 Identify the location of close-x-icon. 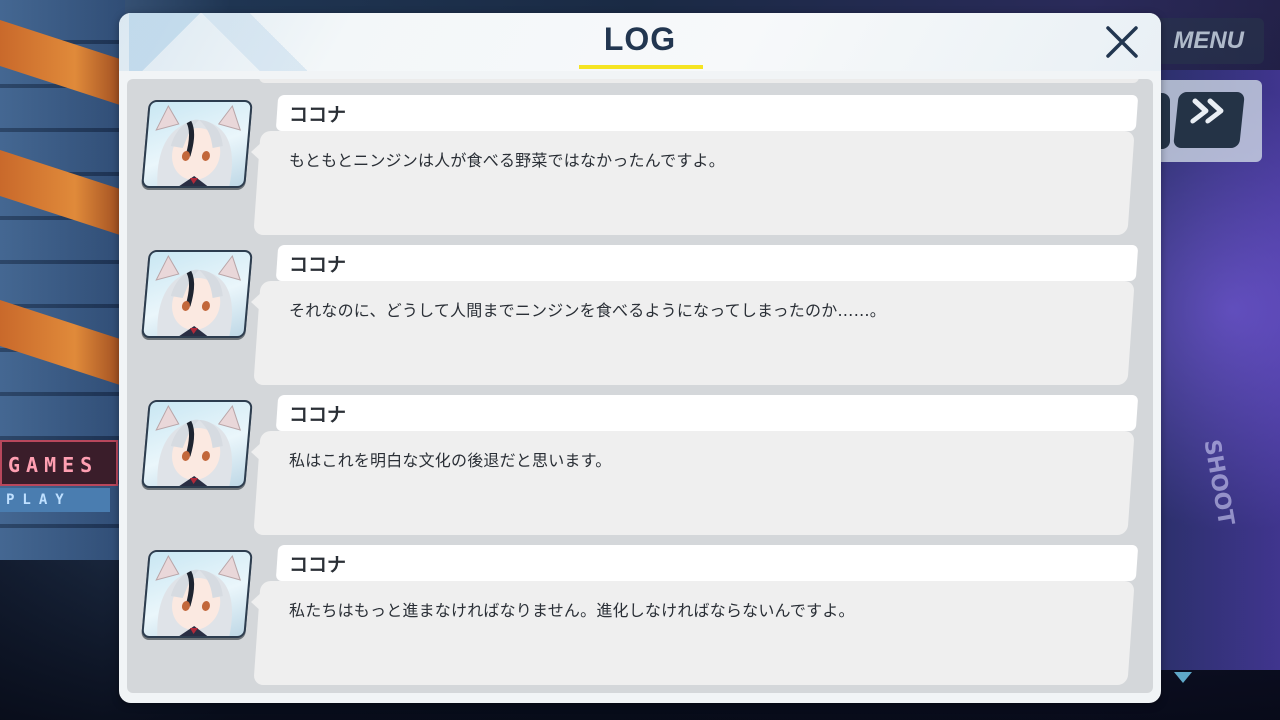
(1122, 45).